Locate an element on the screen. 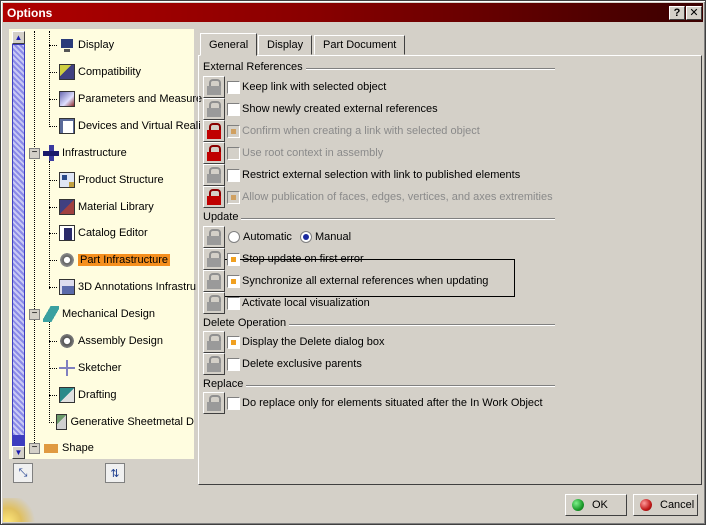  material-library-icon is located at coordinates (67, 207).